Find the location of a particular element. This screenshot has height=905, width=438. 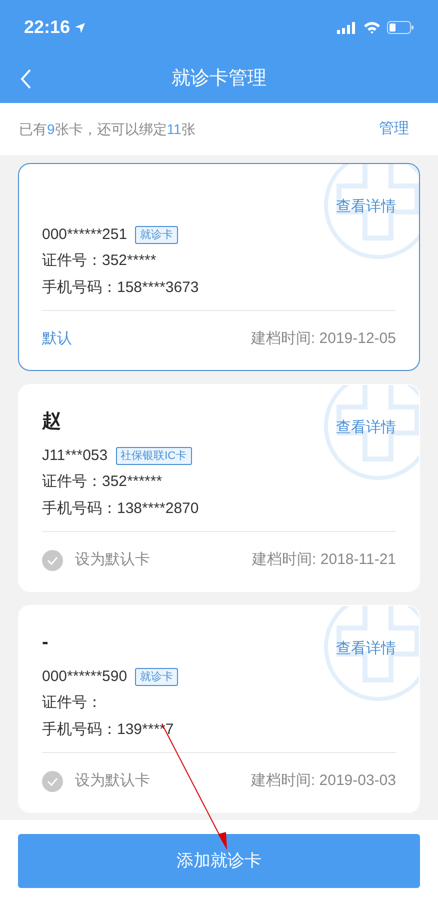

card-number: J11***053 is located at coordinates (75, 456).